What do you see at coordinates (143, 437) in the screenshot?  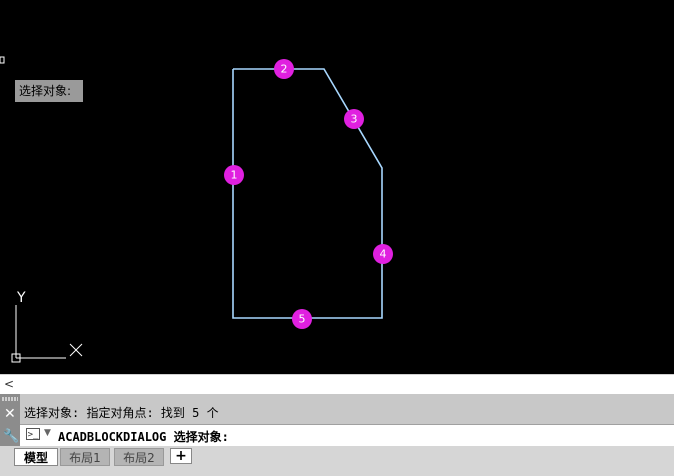 I see `command-line-text: ACADBLOCKDIALOG 选择对象:` at bounding box center [143, 437].